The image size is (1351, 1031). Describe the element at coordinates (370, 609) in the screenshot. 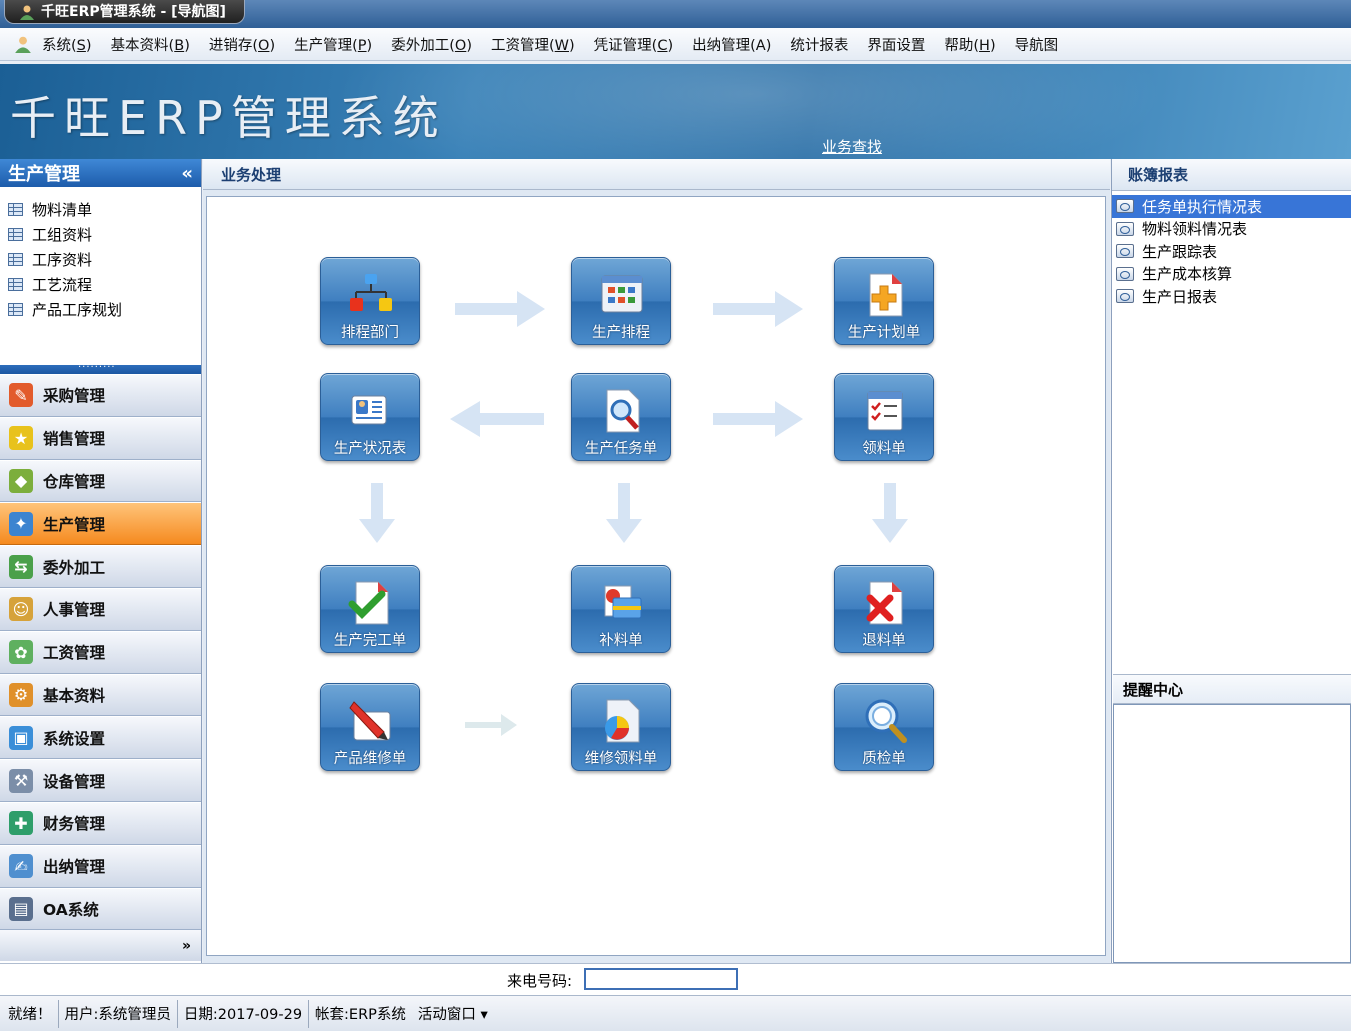

I see `flow-button-6: 生产完工单` at that location.